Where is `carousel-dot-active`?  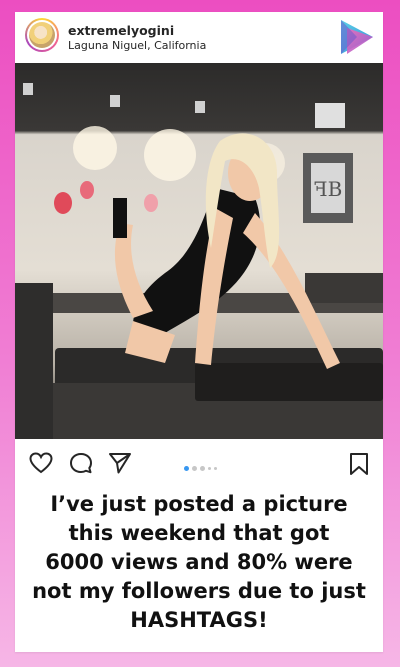
carousel-dot-active is located at coordinates (186, 468).